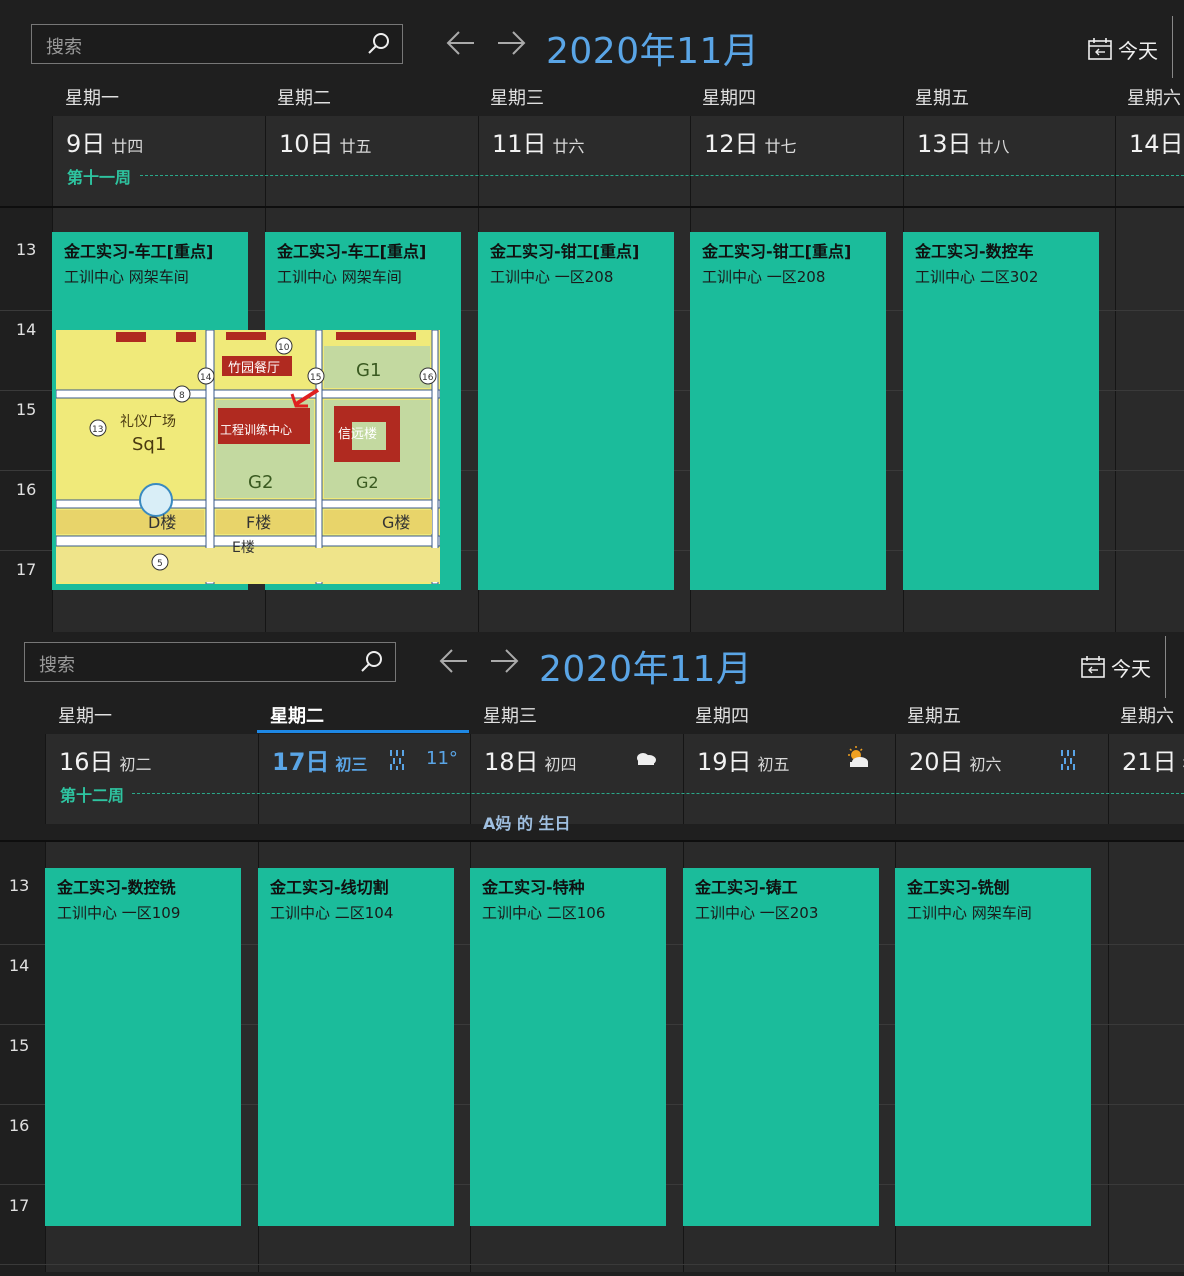 The image size is (1184, 1276). What do you see at coordinates (1131, 668) in the screenshot?
I see `today-label: 今天` at bounding box center [1131, 668].